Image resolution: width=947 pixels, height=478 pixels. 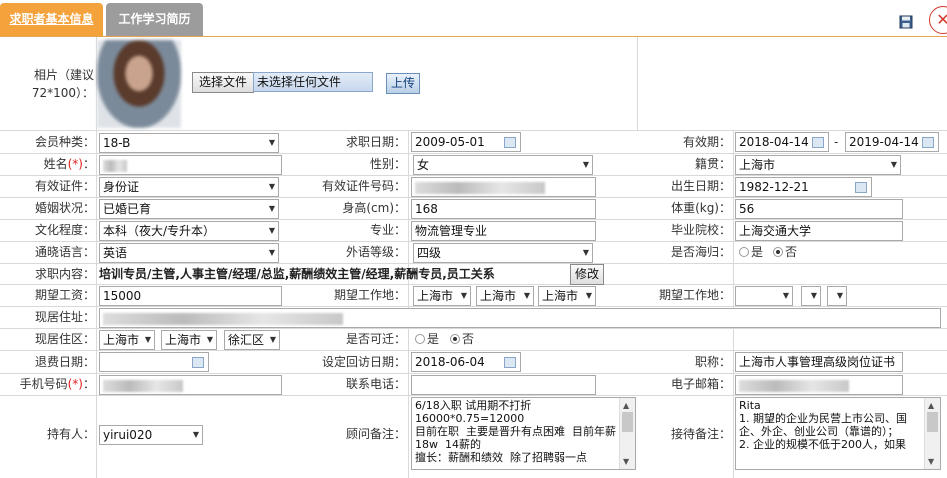 What do you see at coordinates (151, 435) in the screenshot?
I see `holder-select: yirui020` at bounding box center [151, 435].